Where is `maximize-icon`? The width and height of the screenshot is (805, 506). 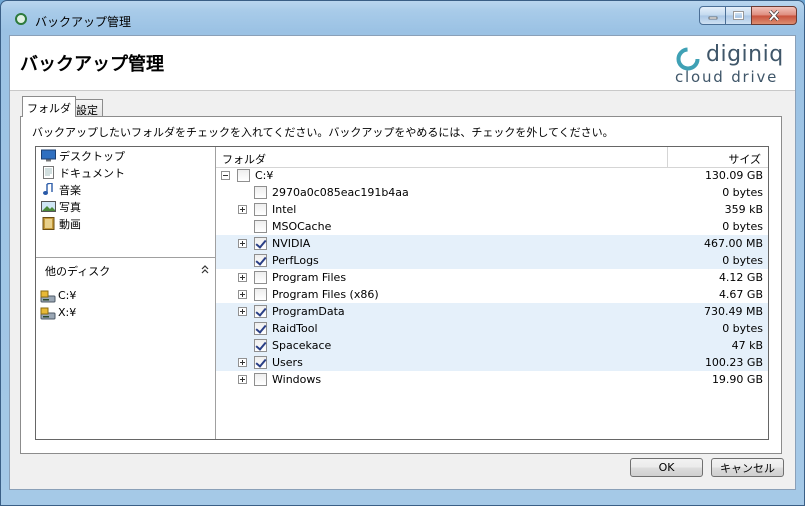 maximize-icon is located at coordinates (738, 15).